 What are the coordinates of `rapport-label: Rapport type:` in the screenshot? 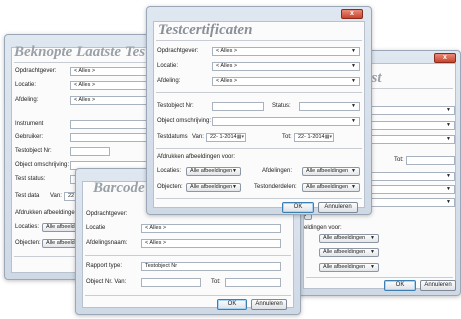 It's located at (104, 266).